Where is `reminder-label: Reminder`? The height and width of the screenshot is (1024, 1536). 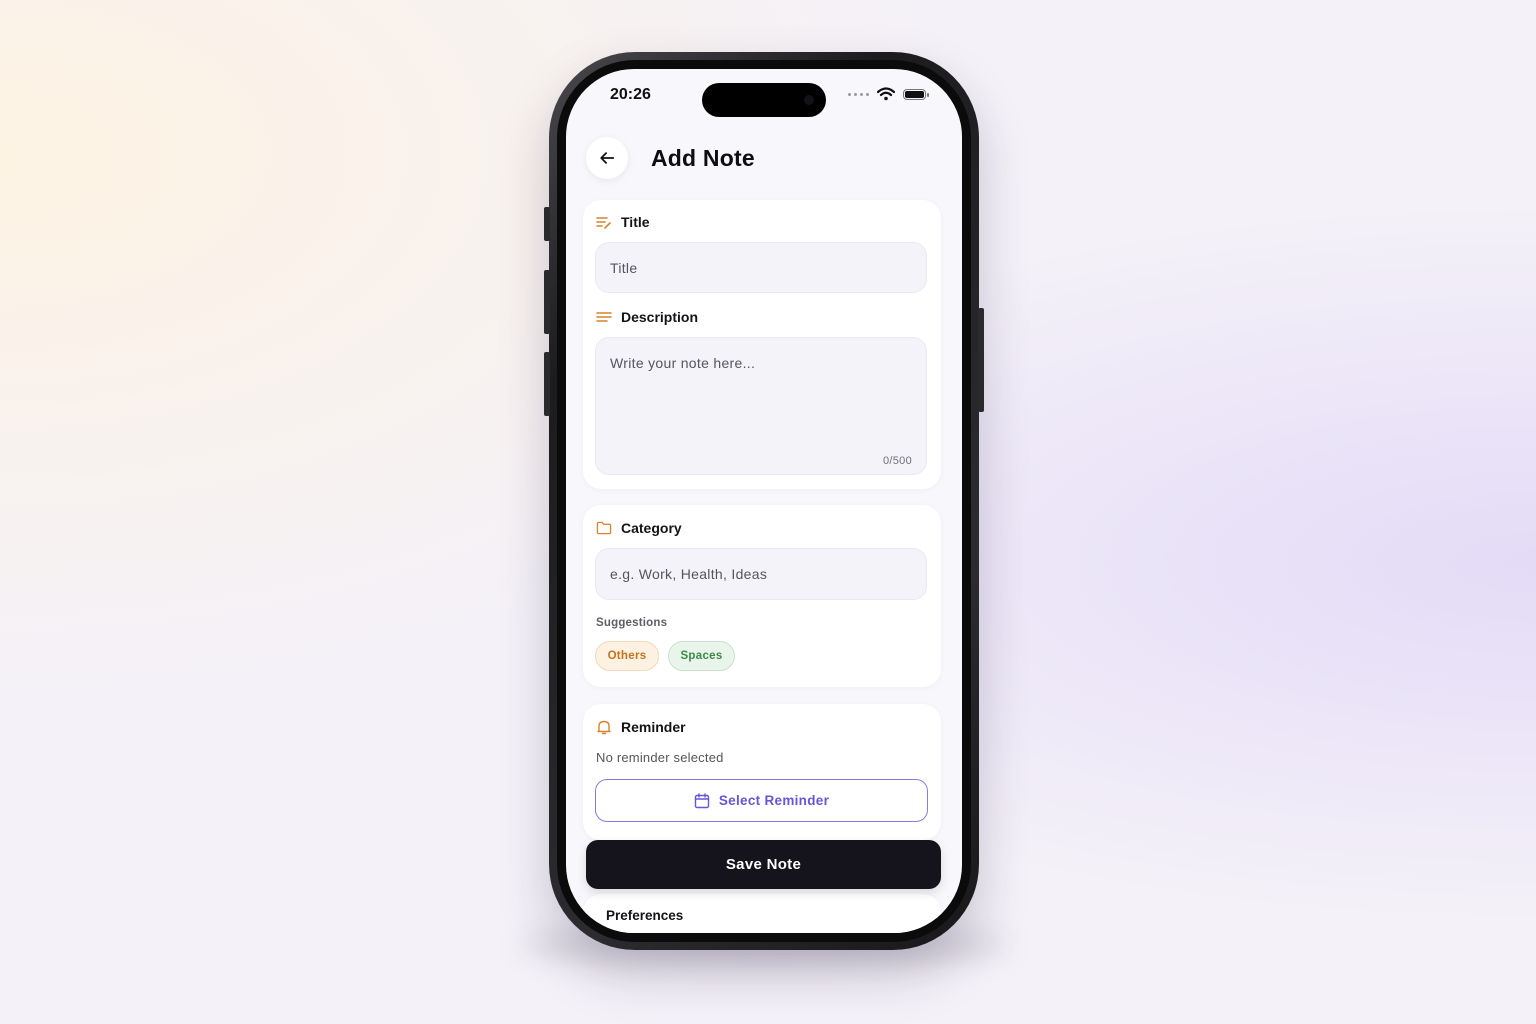 reminder-label: Reminder is located at coordinates (653, 727).